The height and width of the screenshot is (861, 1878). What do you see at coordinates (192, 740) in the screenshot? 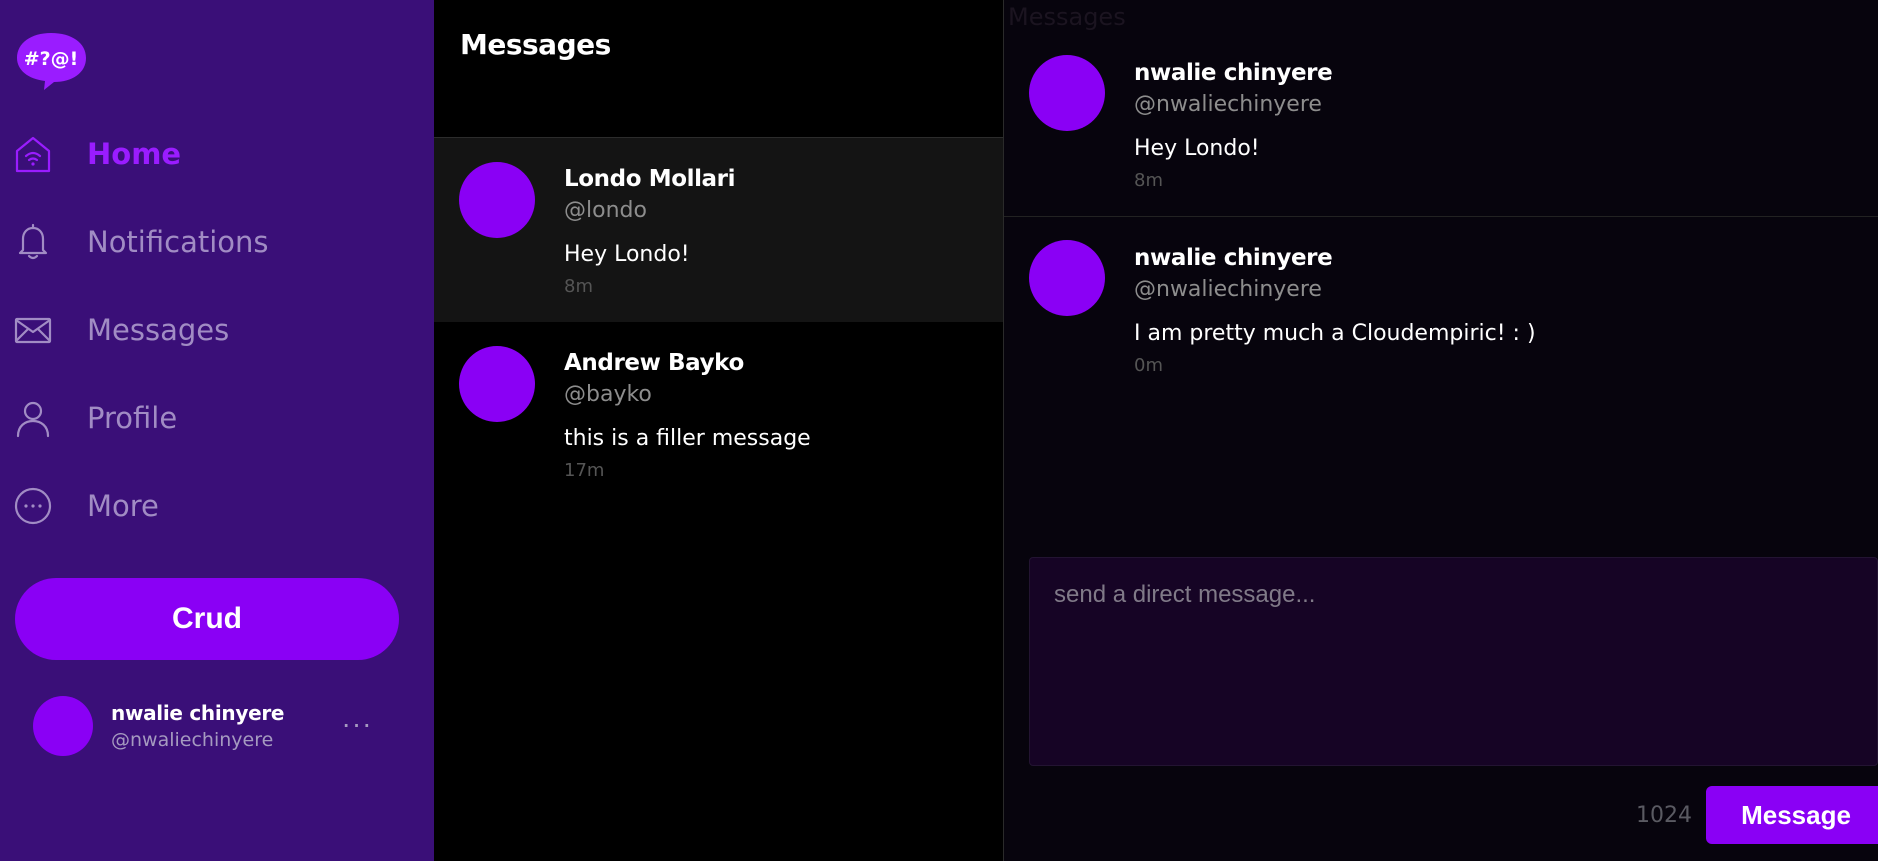
I see `account-handle: @nwaliechinyere` at bounding box center [192, 740].